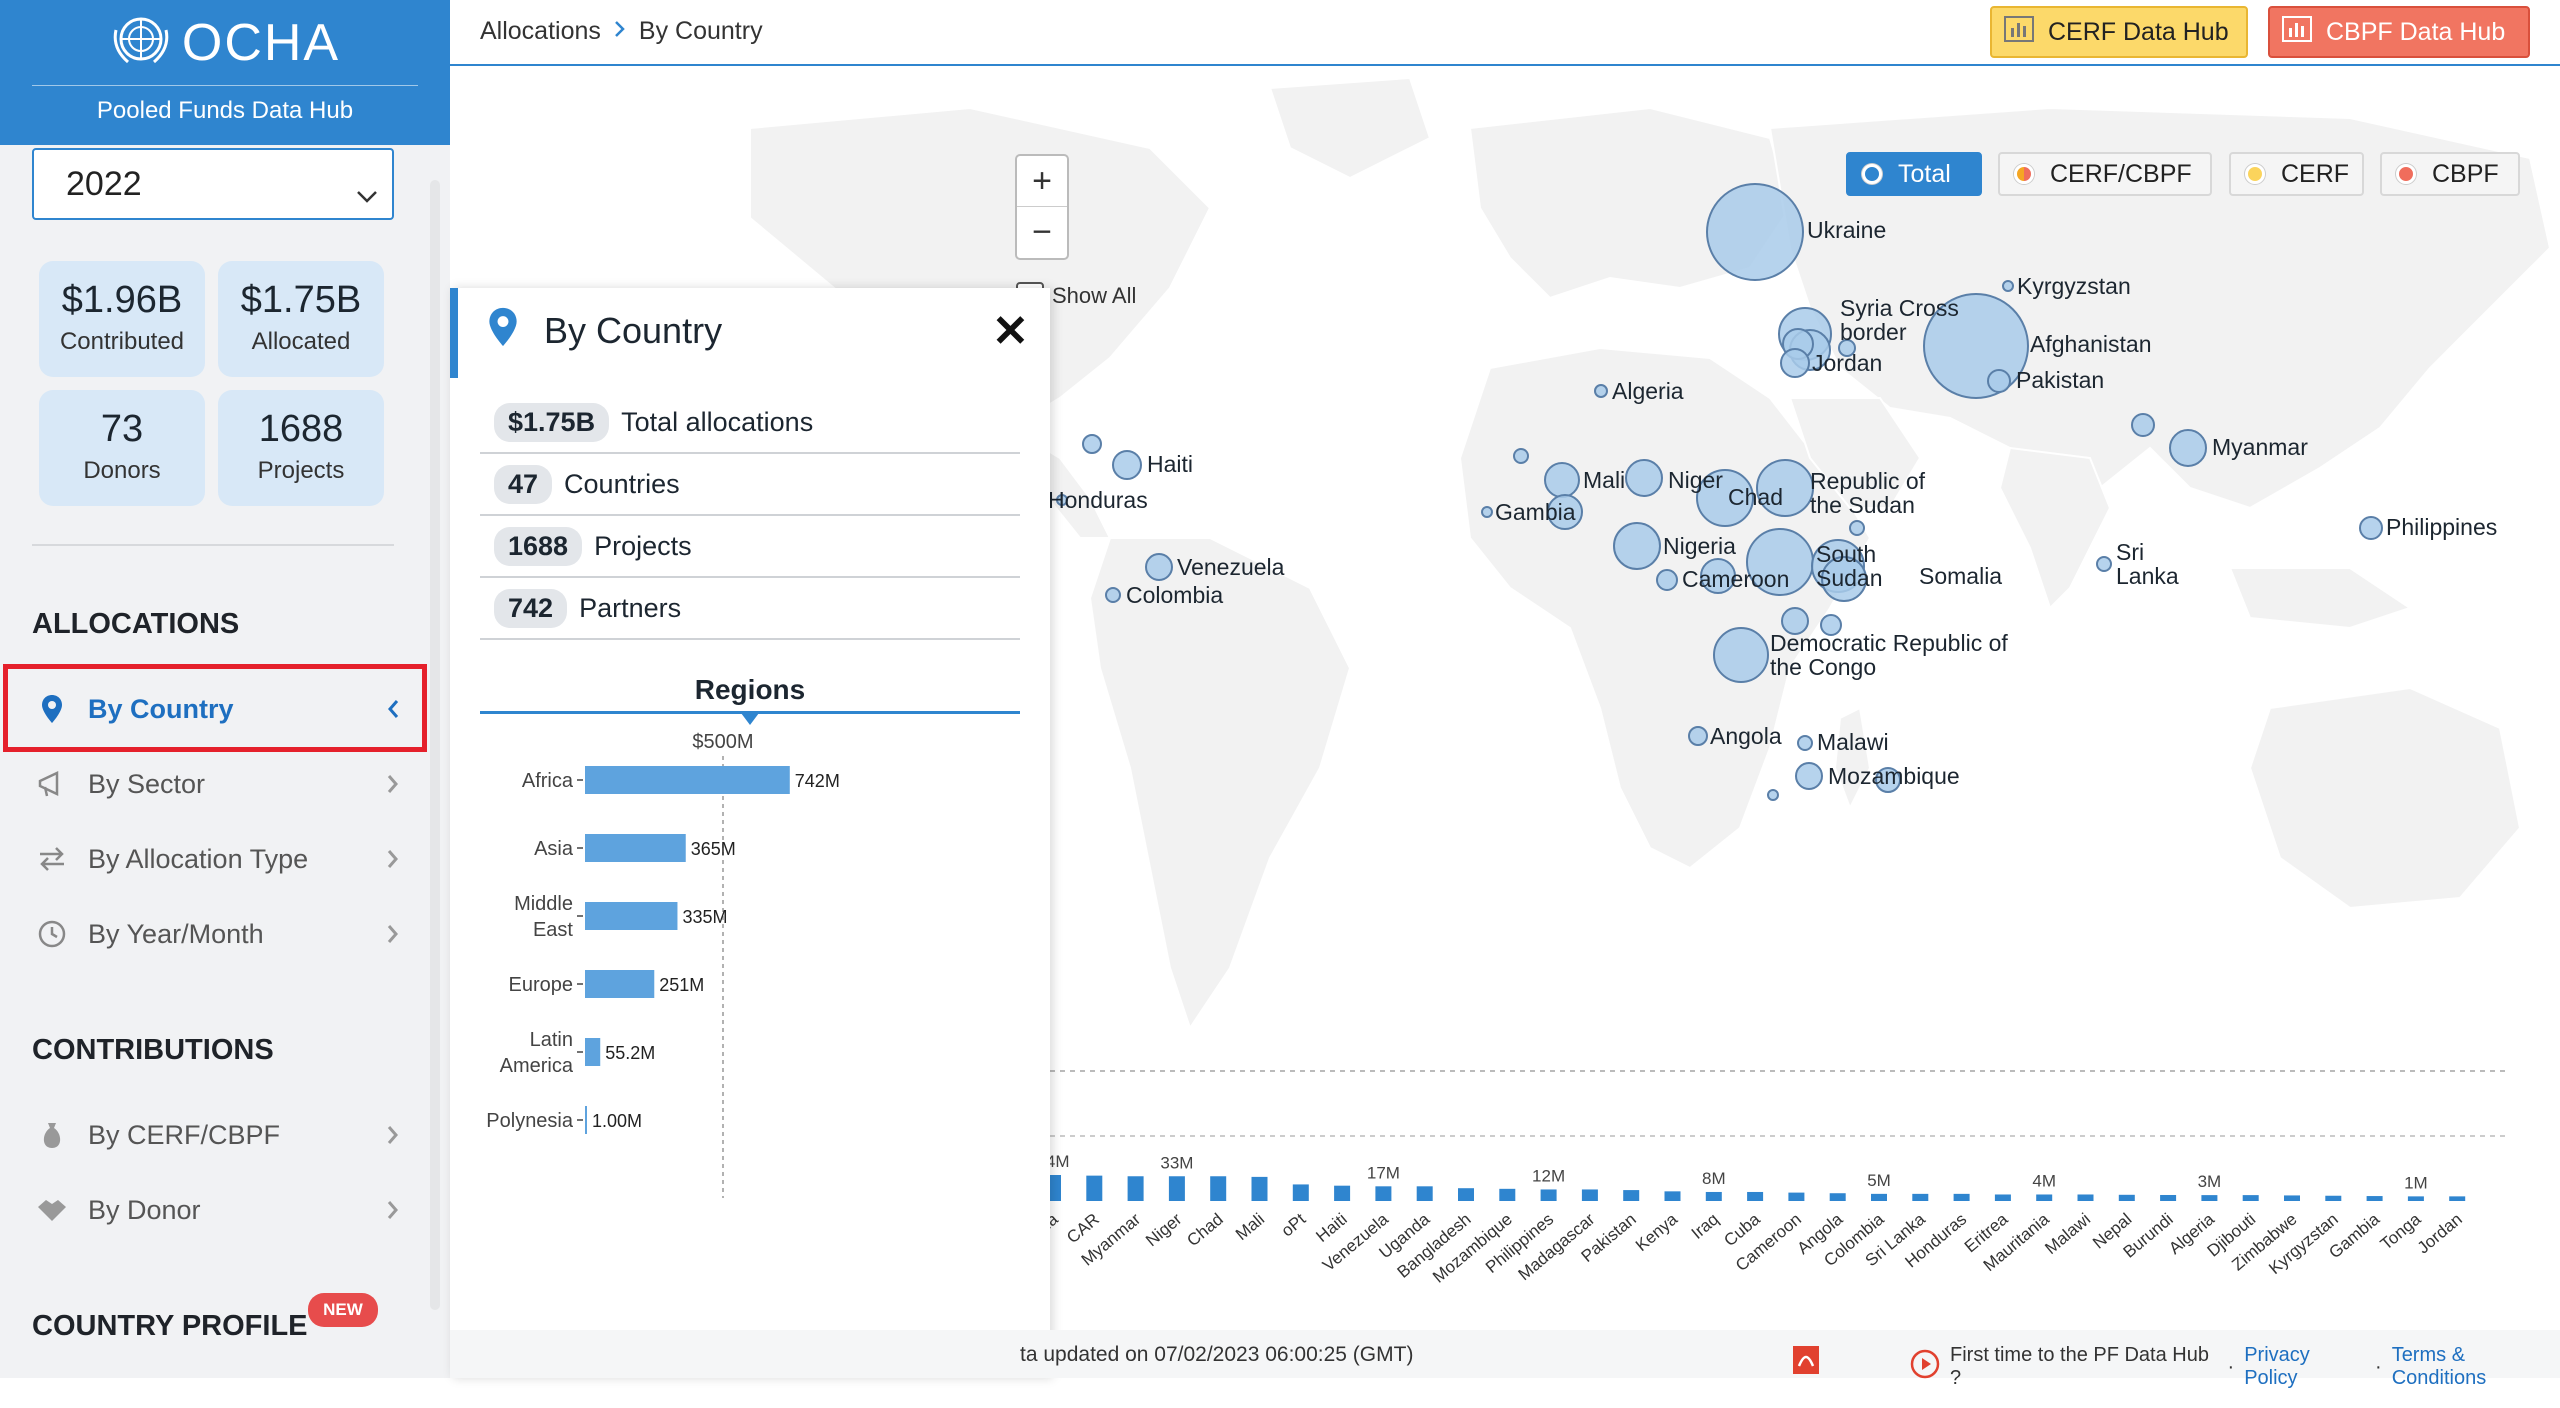 Image resolution: width=2560 pixels, height=1408 pixels. I want to click on country-label: Jordan, so click(1847, 363).